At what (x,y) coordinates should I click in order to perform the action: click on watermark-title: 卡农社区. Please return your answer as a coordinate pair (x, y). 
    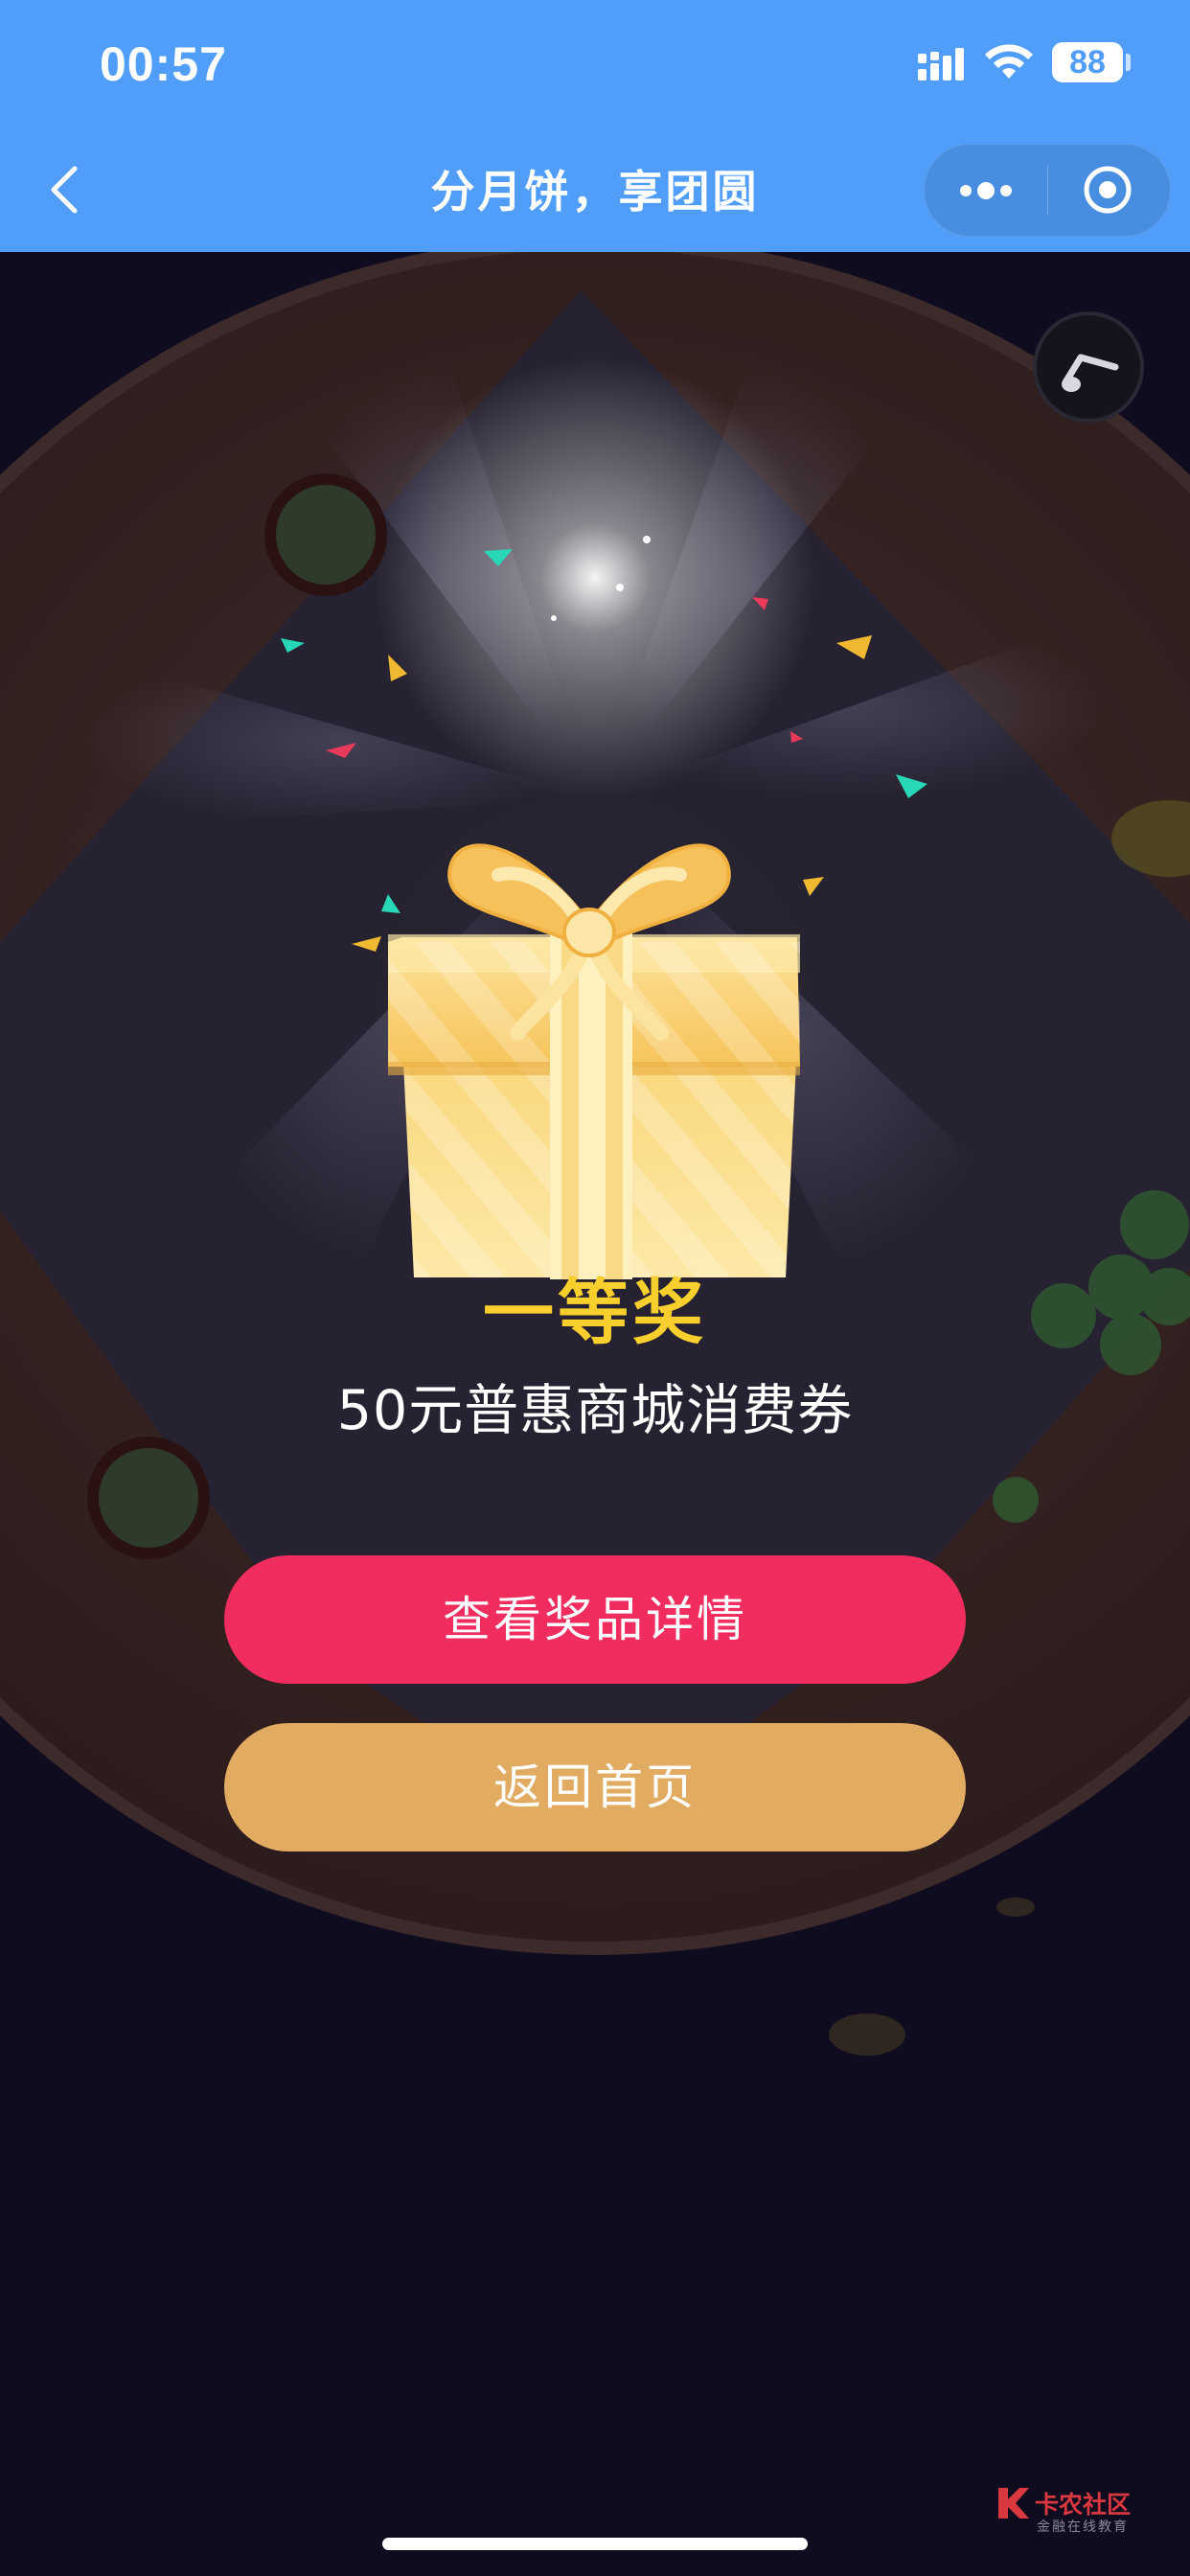
    Looking at the image, I should click on (1083, 2504).